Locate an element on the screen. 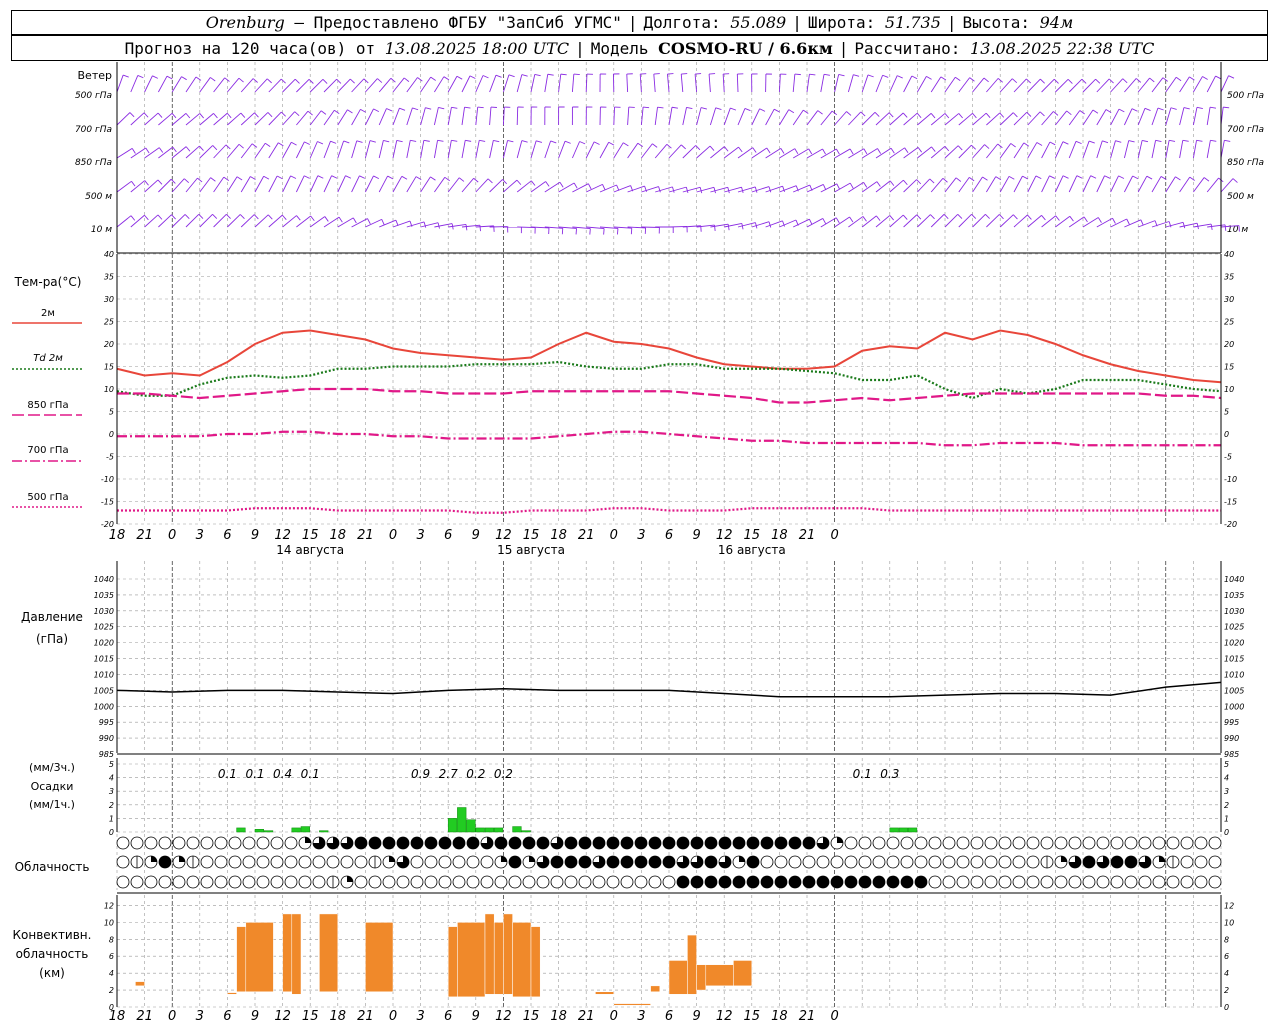 Image resolution: width=1280 pixels, height=1024 pixels. x-tick-label-temp: 0 is located at coordinates (393, 535).